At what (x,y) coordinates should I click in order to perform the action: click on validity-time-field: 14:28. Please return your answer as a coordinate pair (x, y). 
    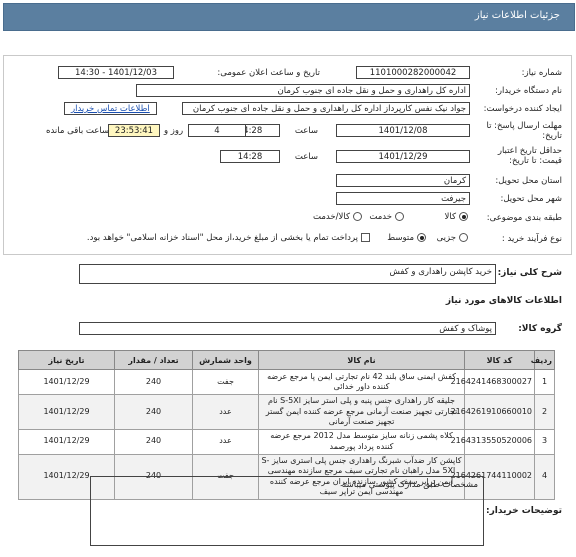
    Looking at the image, I should click on (250, 156).